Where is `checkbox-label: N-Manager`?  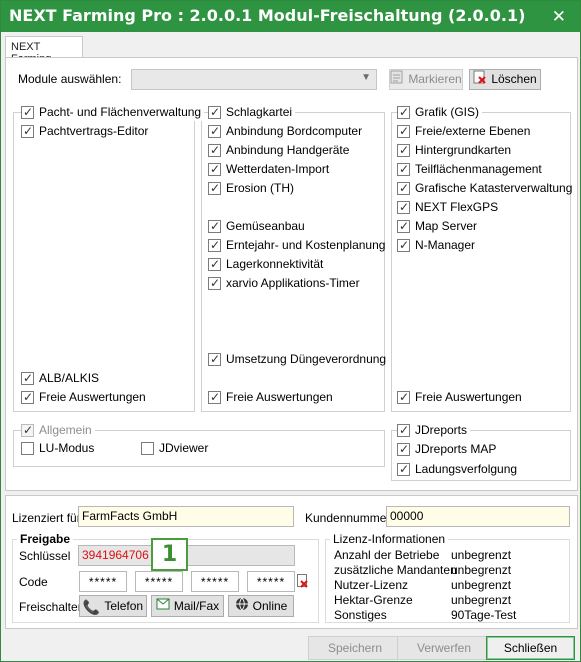
checkbox-label: N-Manager is located at coordinates (445, 245).